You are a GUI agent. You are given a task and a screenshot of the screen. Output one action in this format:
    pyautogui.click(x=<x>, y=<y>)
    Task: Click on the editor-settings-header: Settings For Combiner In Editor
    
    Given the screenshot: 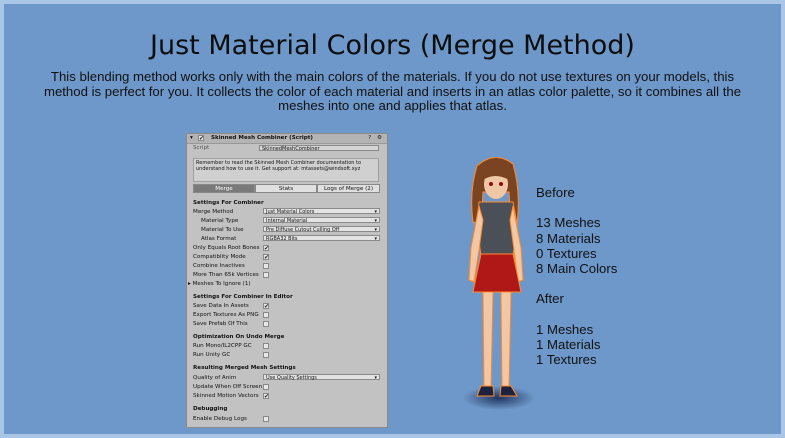 What is the action you would take?
    pyautogui.click(x=243, y=297)
    